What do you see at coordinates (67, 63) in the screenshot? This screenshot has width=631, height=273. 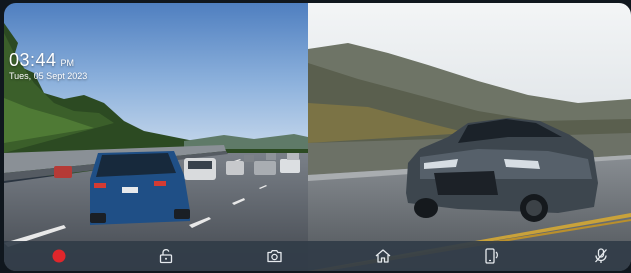 I see `time-period: PM` at bounding box center [67, 63].